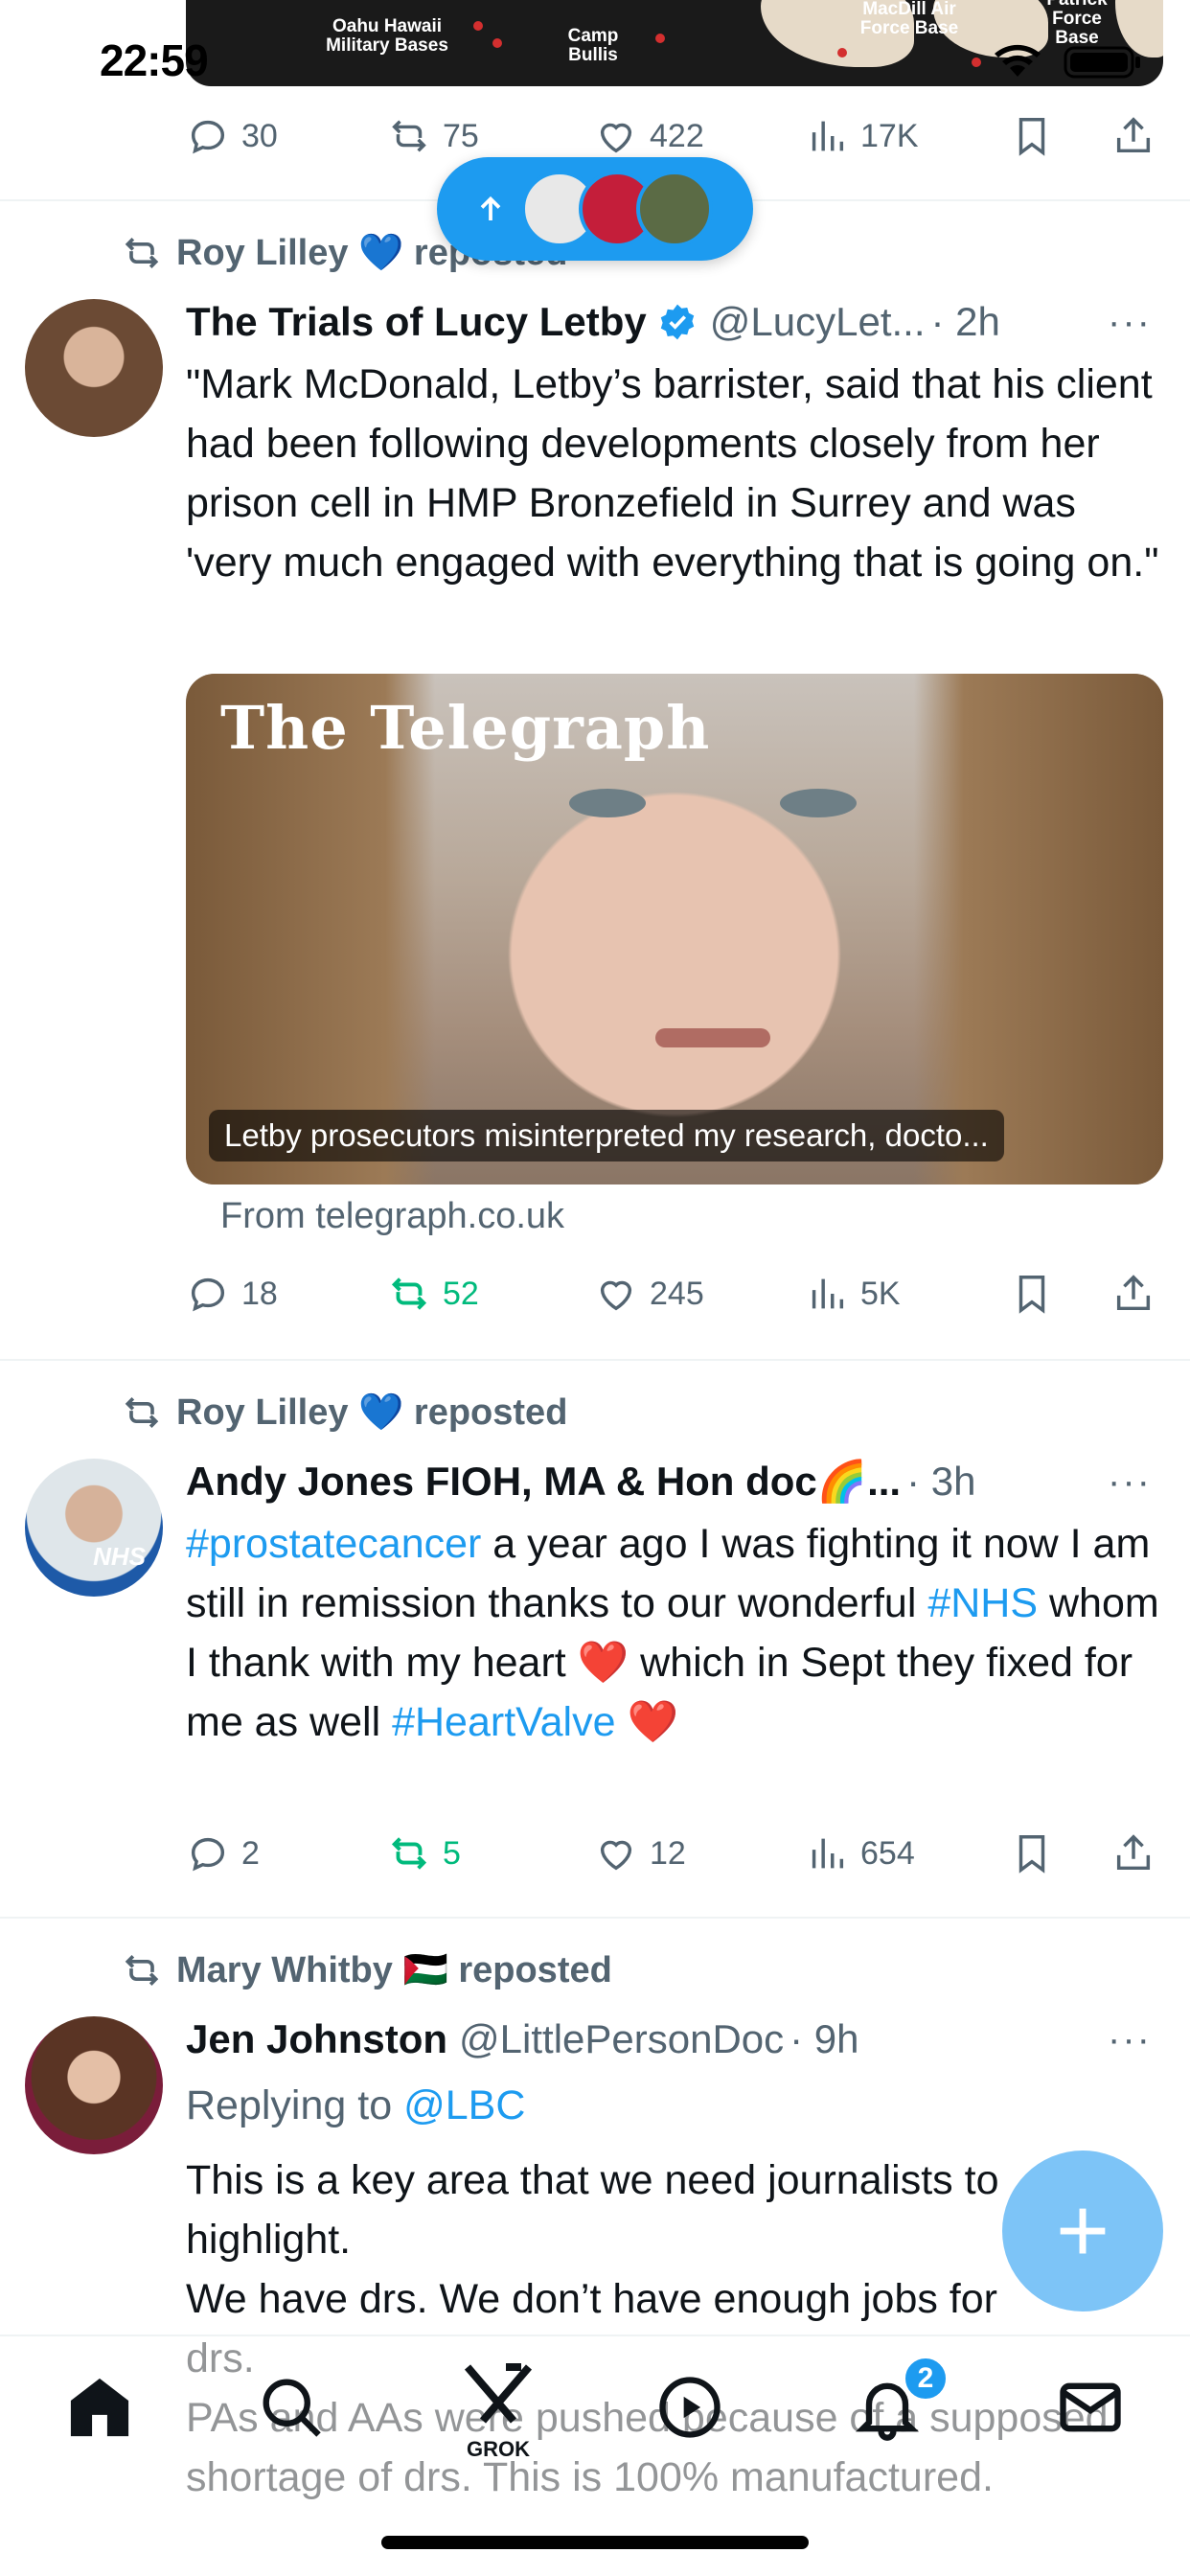 The height and width of the screenshot is (2576, 1190). Describe the element at coordinates (372, 1412) in the screenshot. I see `reposted-by-label: Roy Lilley 💙 reposted` at that location.